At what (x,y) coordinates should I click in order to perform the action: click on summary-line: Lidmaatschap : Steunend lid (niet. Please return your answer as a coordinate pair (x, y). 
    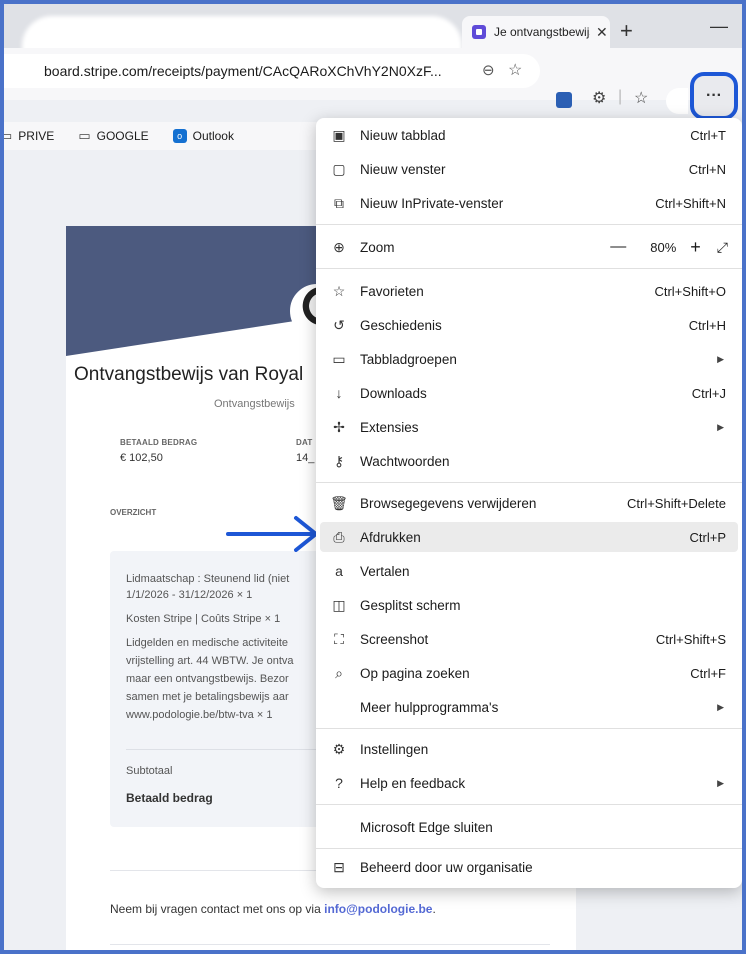
    Looking at the image, I should click on (208, 579).